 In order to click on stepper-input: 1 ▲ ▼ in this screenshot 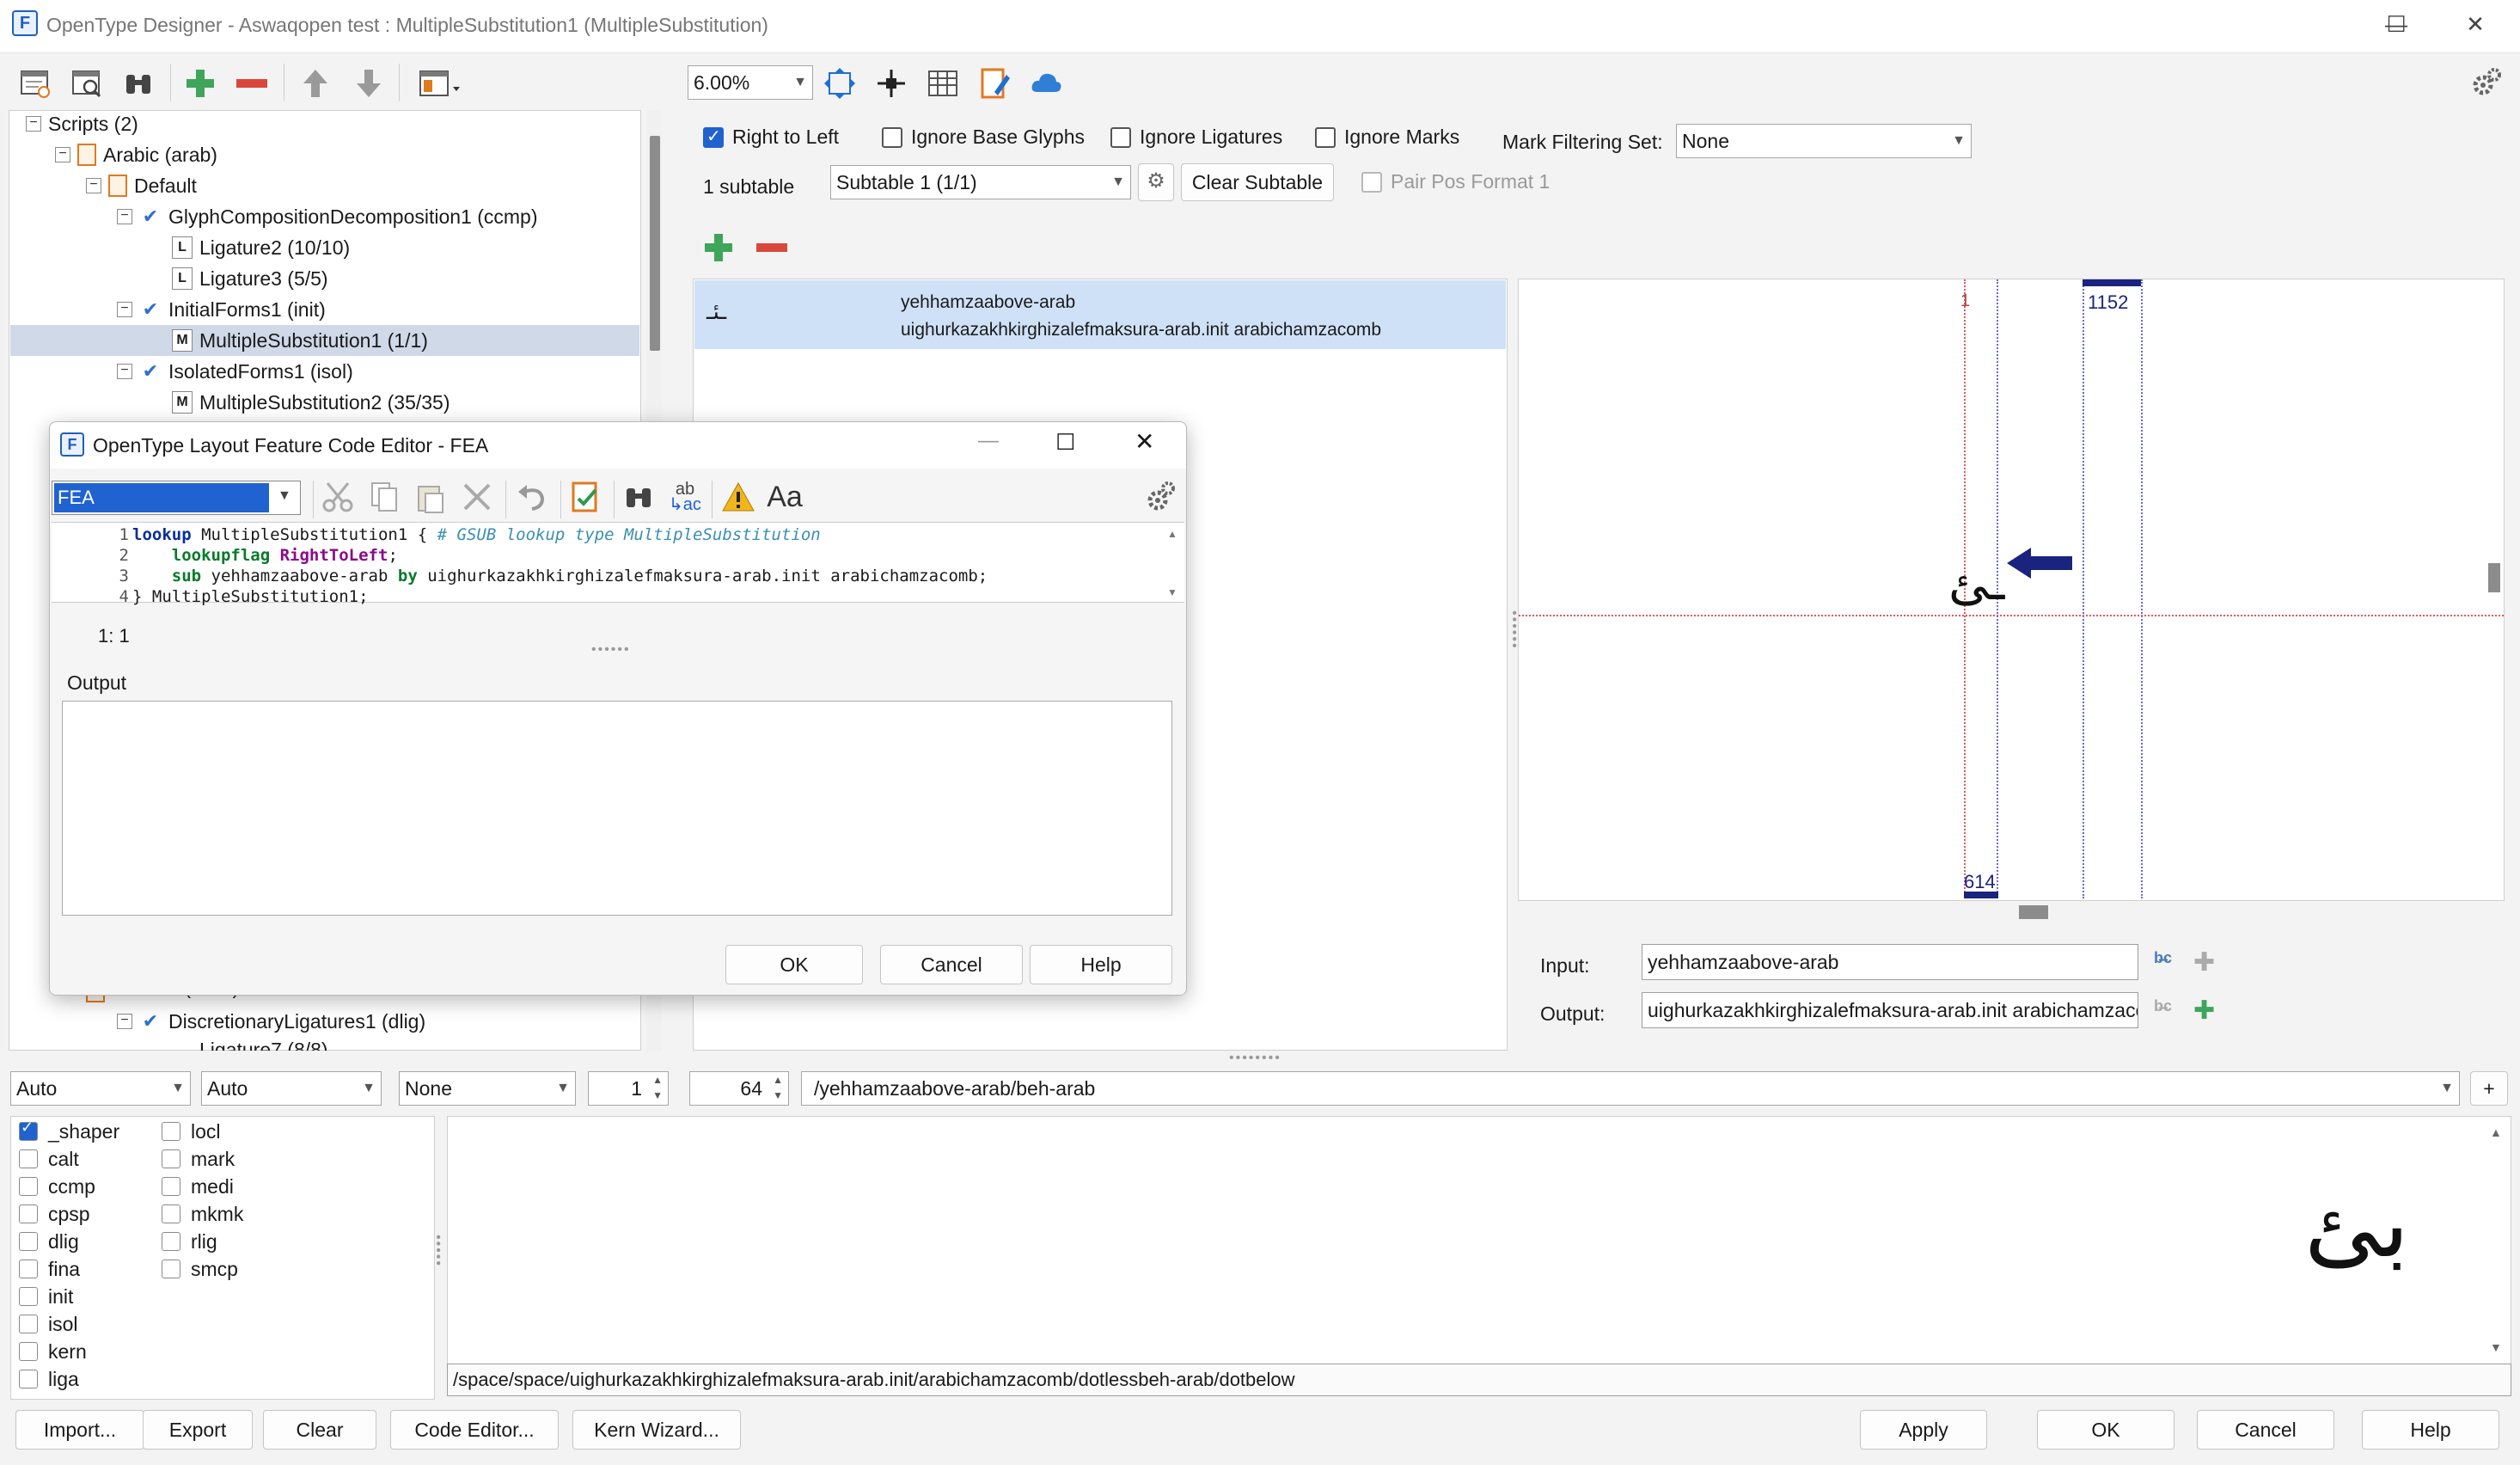, I will do `click(628, 1088)`.